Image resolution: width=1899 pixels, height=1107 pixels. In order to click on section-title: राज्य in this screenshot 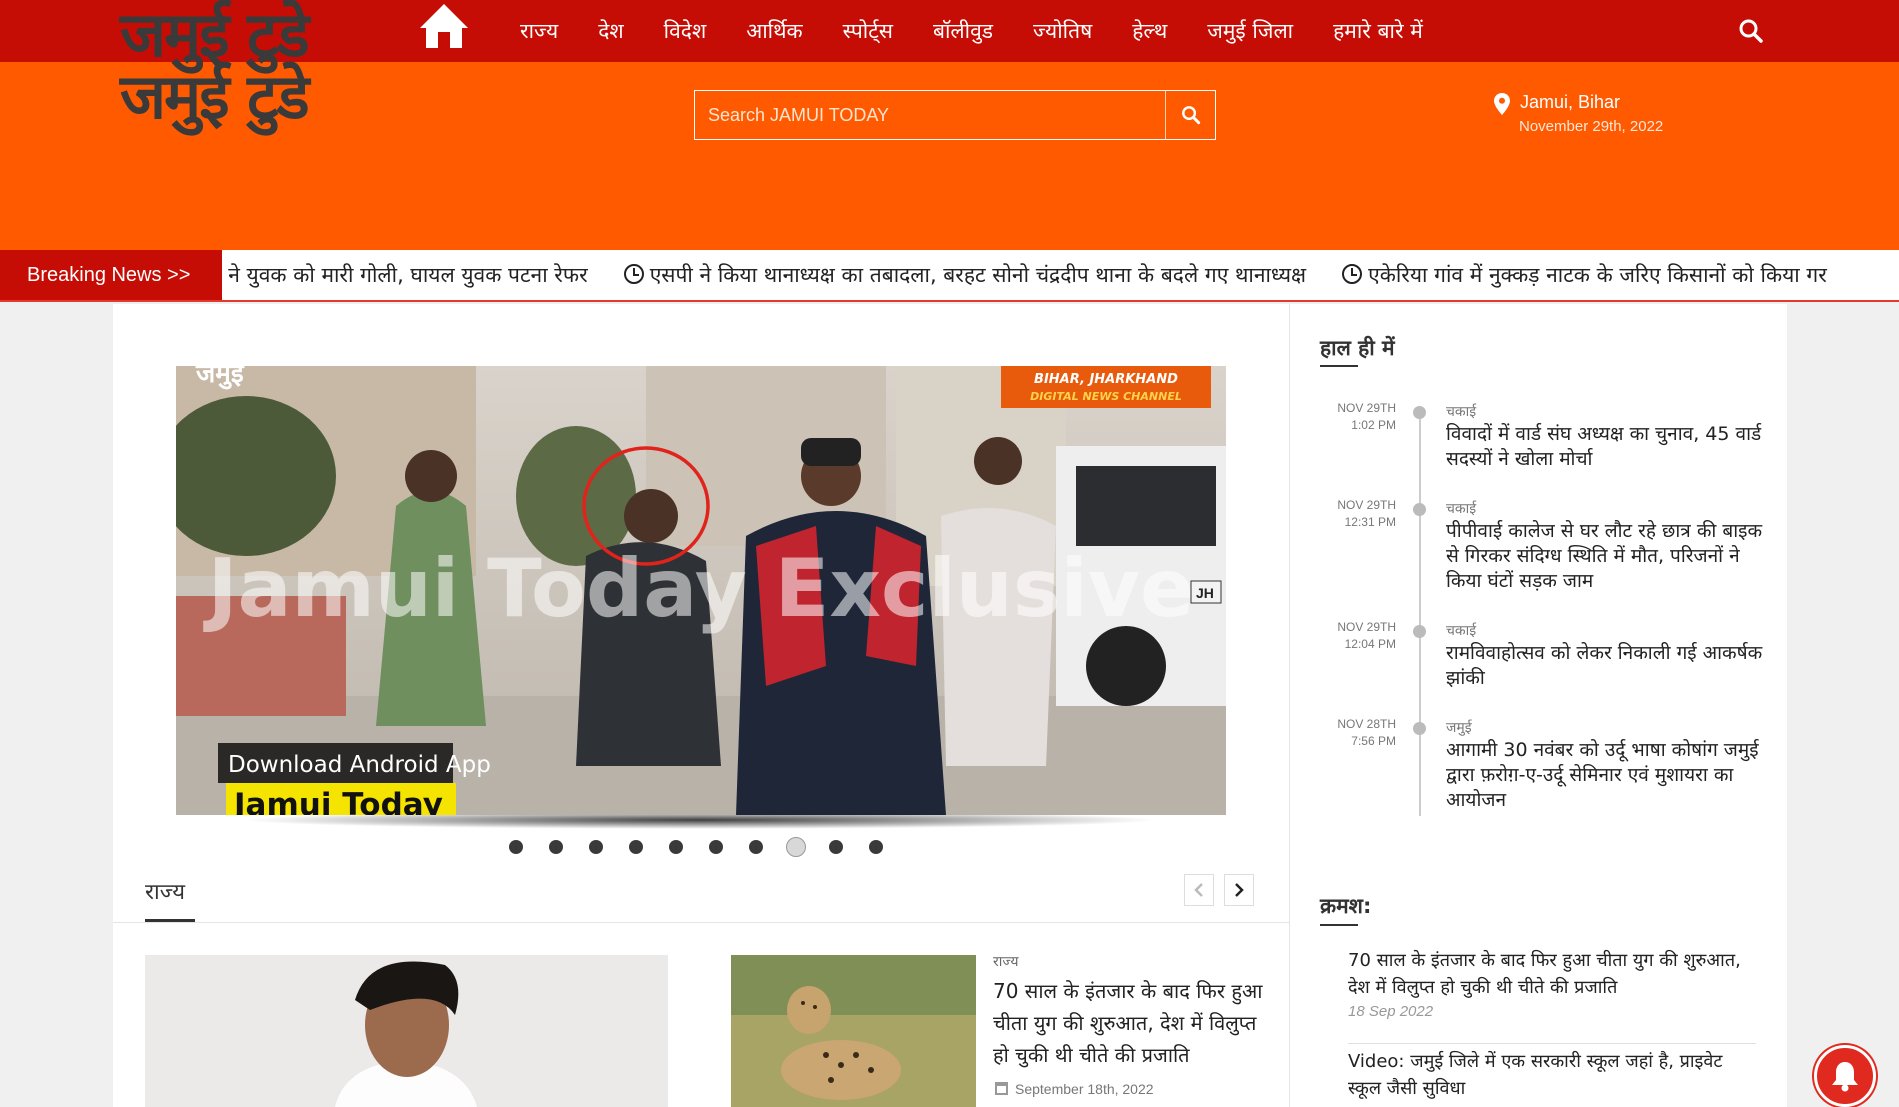, I will do `click(165, 892)`.